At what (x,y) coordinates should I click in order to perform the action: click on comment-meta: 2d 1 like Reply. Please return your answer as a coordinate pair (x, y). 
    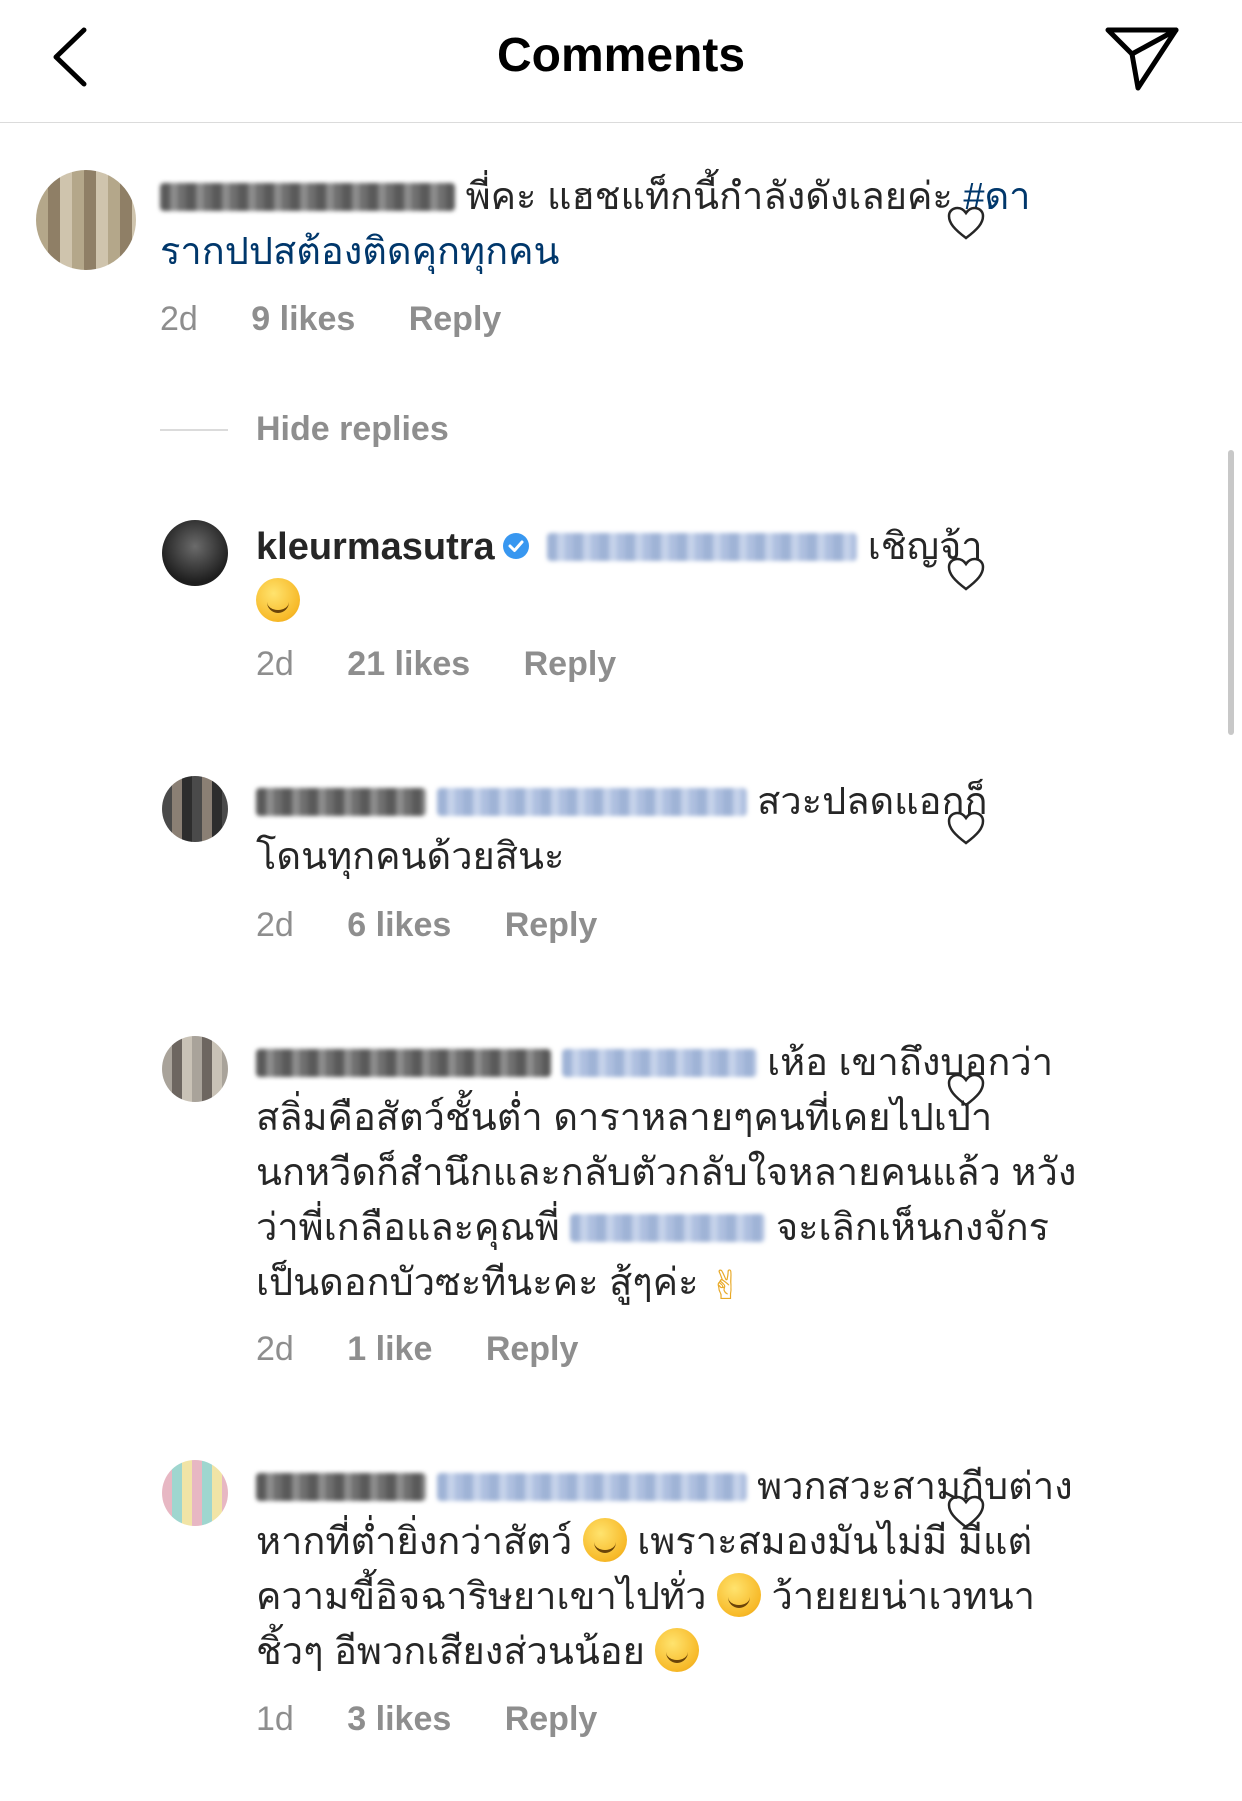
    Looking at the image, I should click on (439, 1349).